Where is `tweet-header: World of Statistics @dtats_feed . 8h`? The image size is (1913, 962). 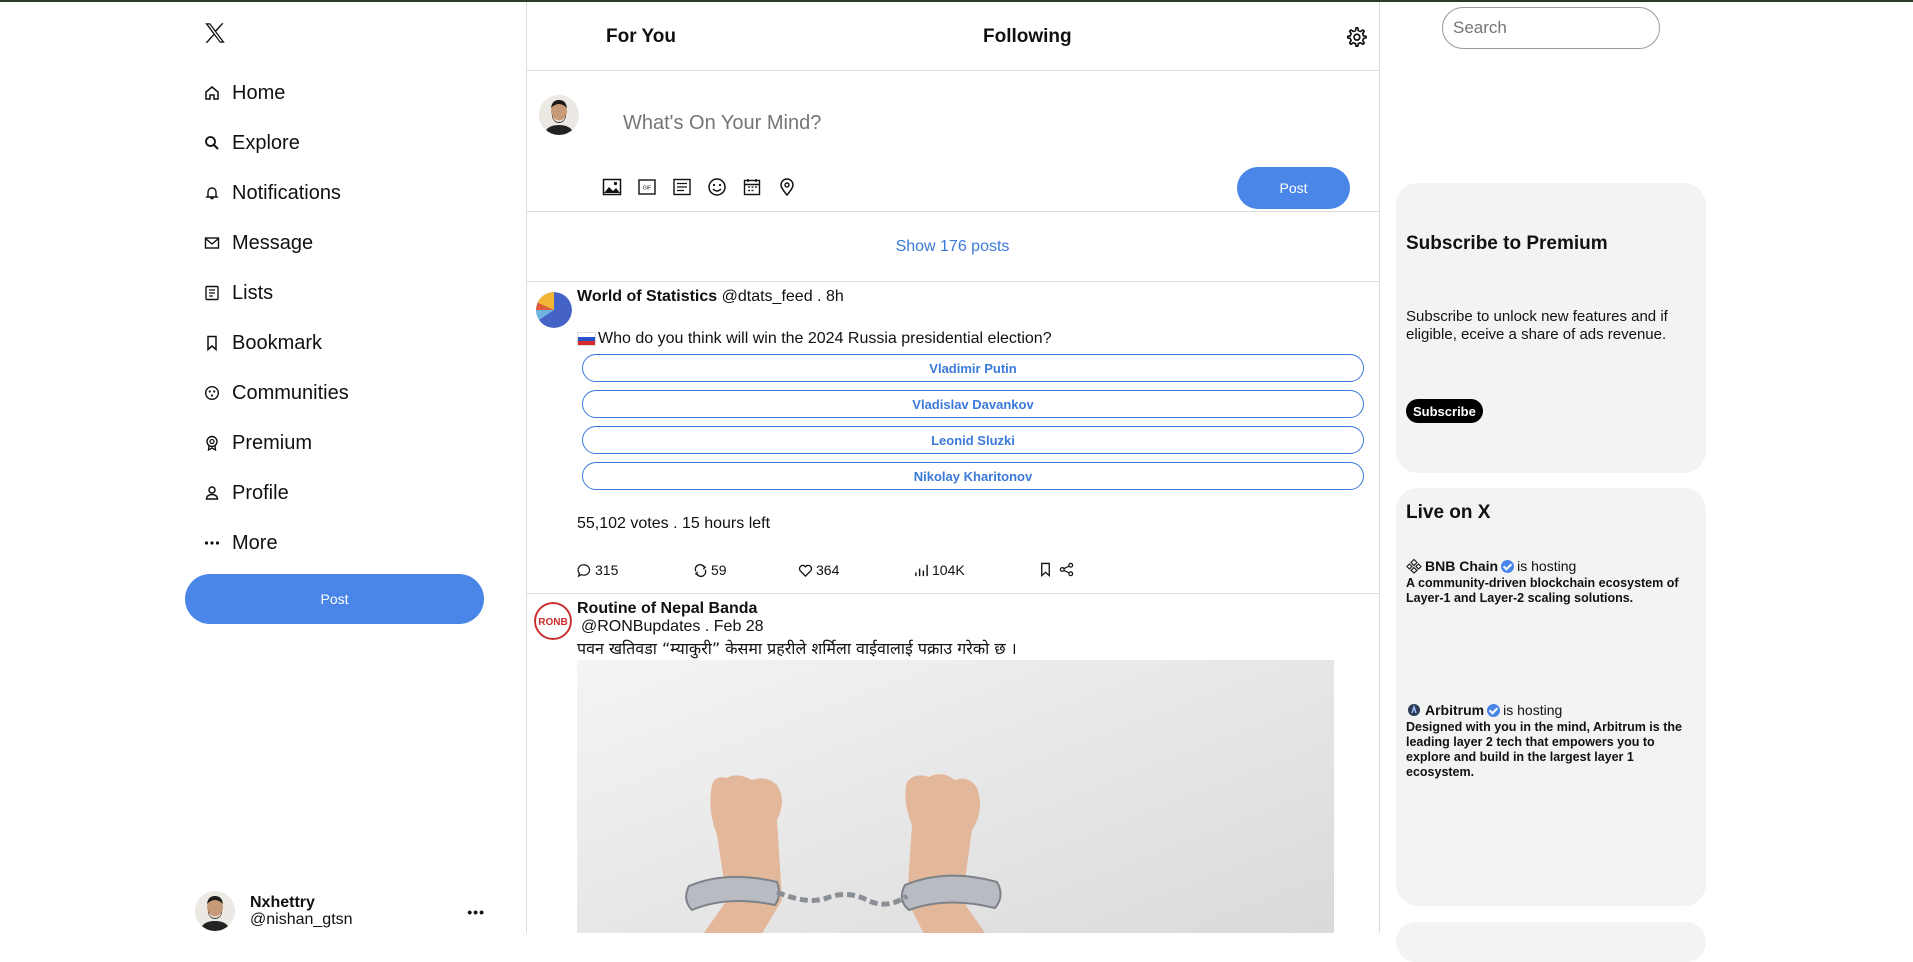
tweet-header: World of Statistics @dtats_feed . 8h is located at coordinates (710, 297).